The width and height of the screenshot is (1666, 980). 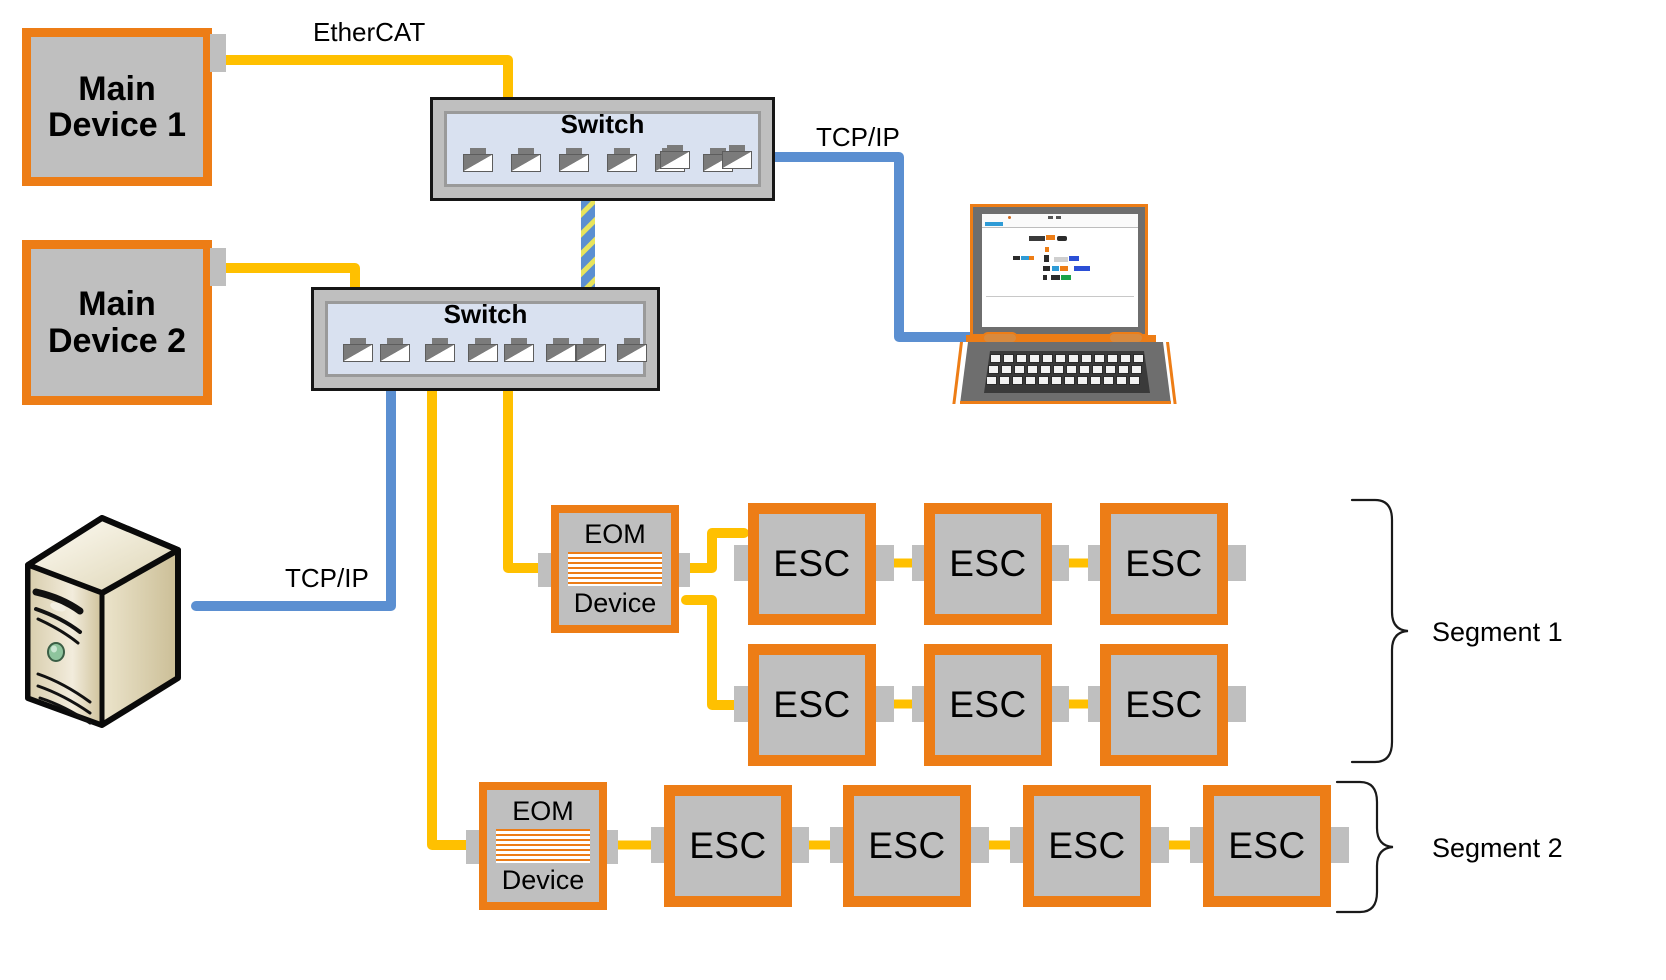 What do you see at coordinates (1009, 217) in the screenshot?
I see `laptop-screen-toolbar-dot-a` at bounding box center [1009, 217].